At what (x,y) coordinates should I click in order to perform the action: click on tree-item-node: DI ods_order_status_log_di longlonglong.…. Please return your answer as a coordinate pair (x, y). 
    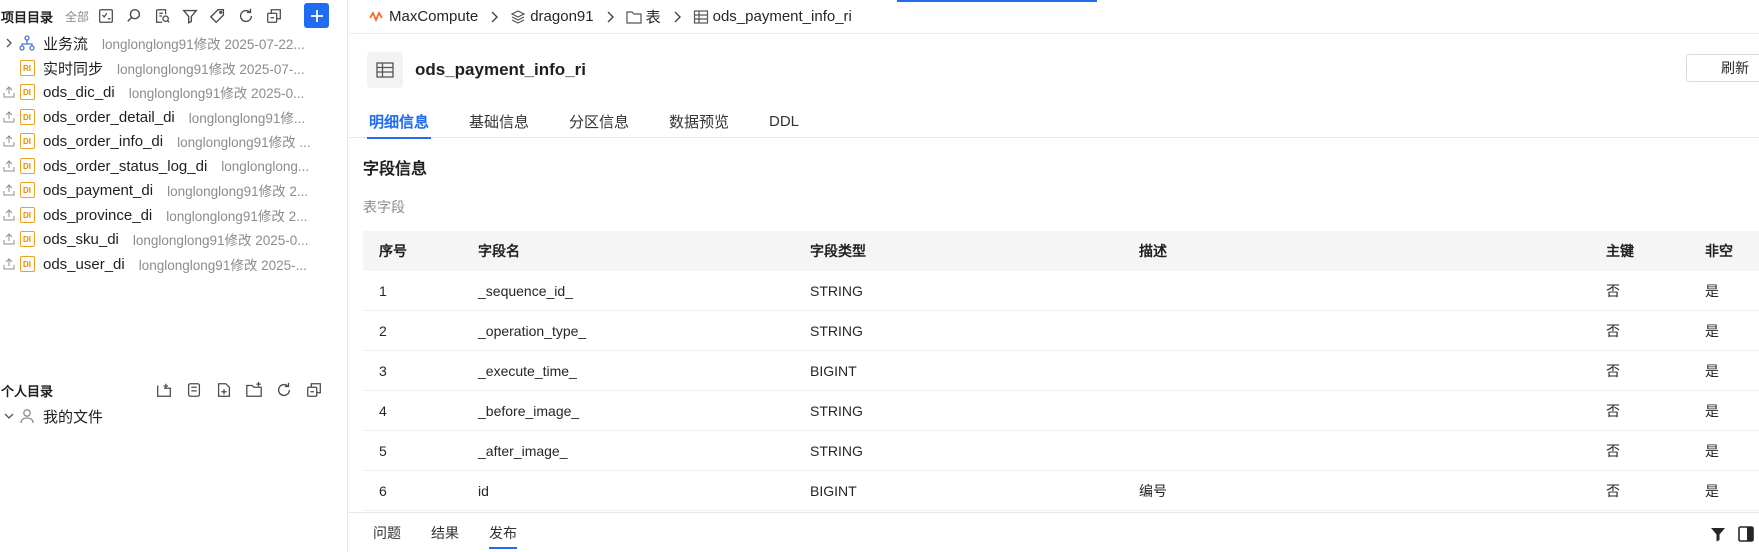
    Looking at the image, I should click on (174, 166).